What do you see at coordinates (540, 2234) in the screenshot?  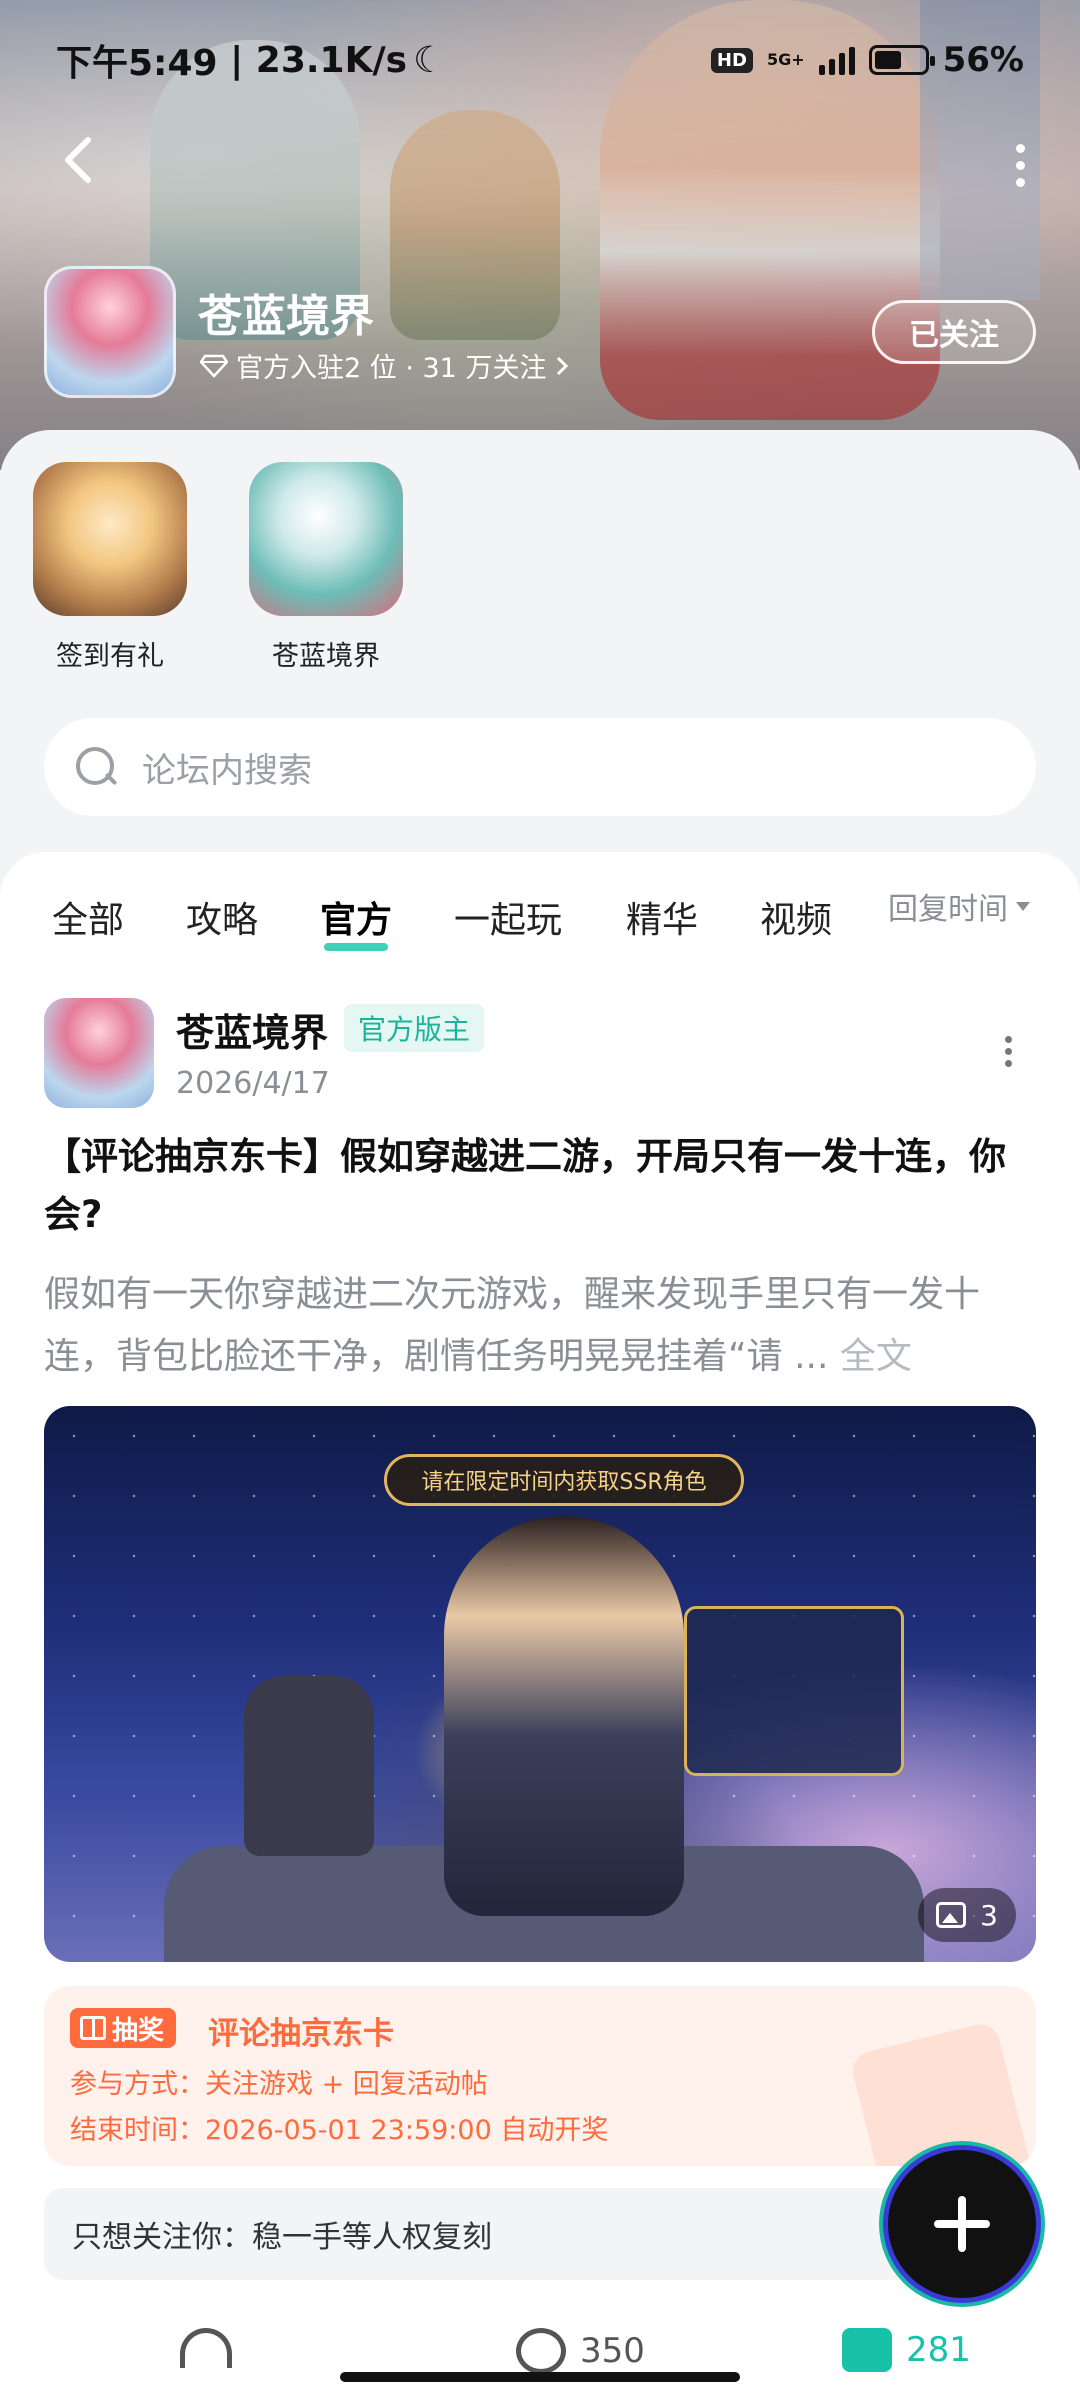 I see `top-comment: 只想关注你：稳一手等人权复刻` at bounding box center [540, 2234].